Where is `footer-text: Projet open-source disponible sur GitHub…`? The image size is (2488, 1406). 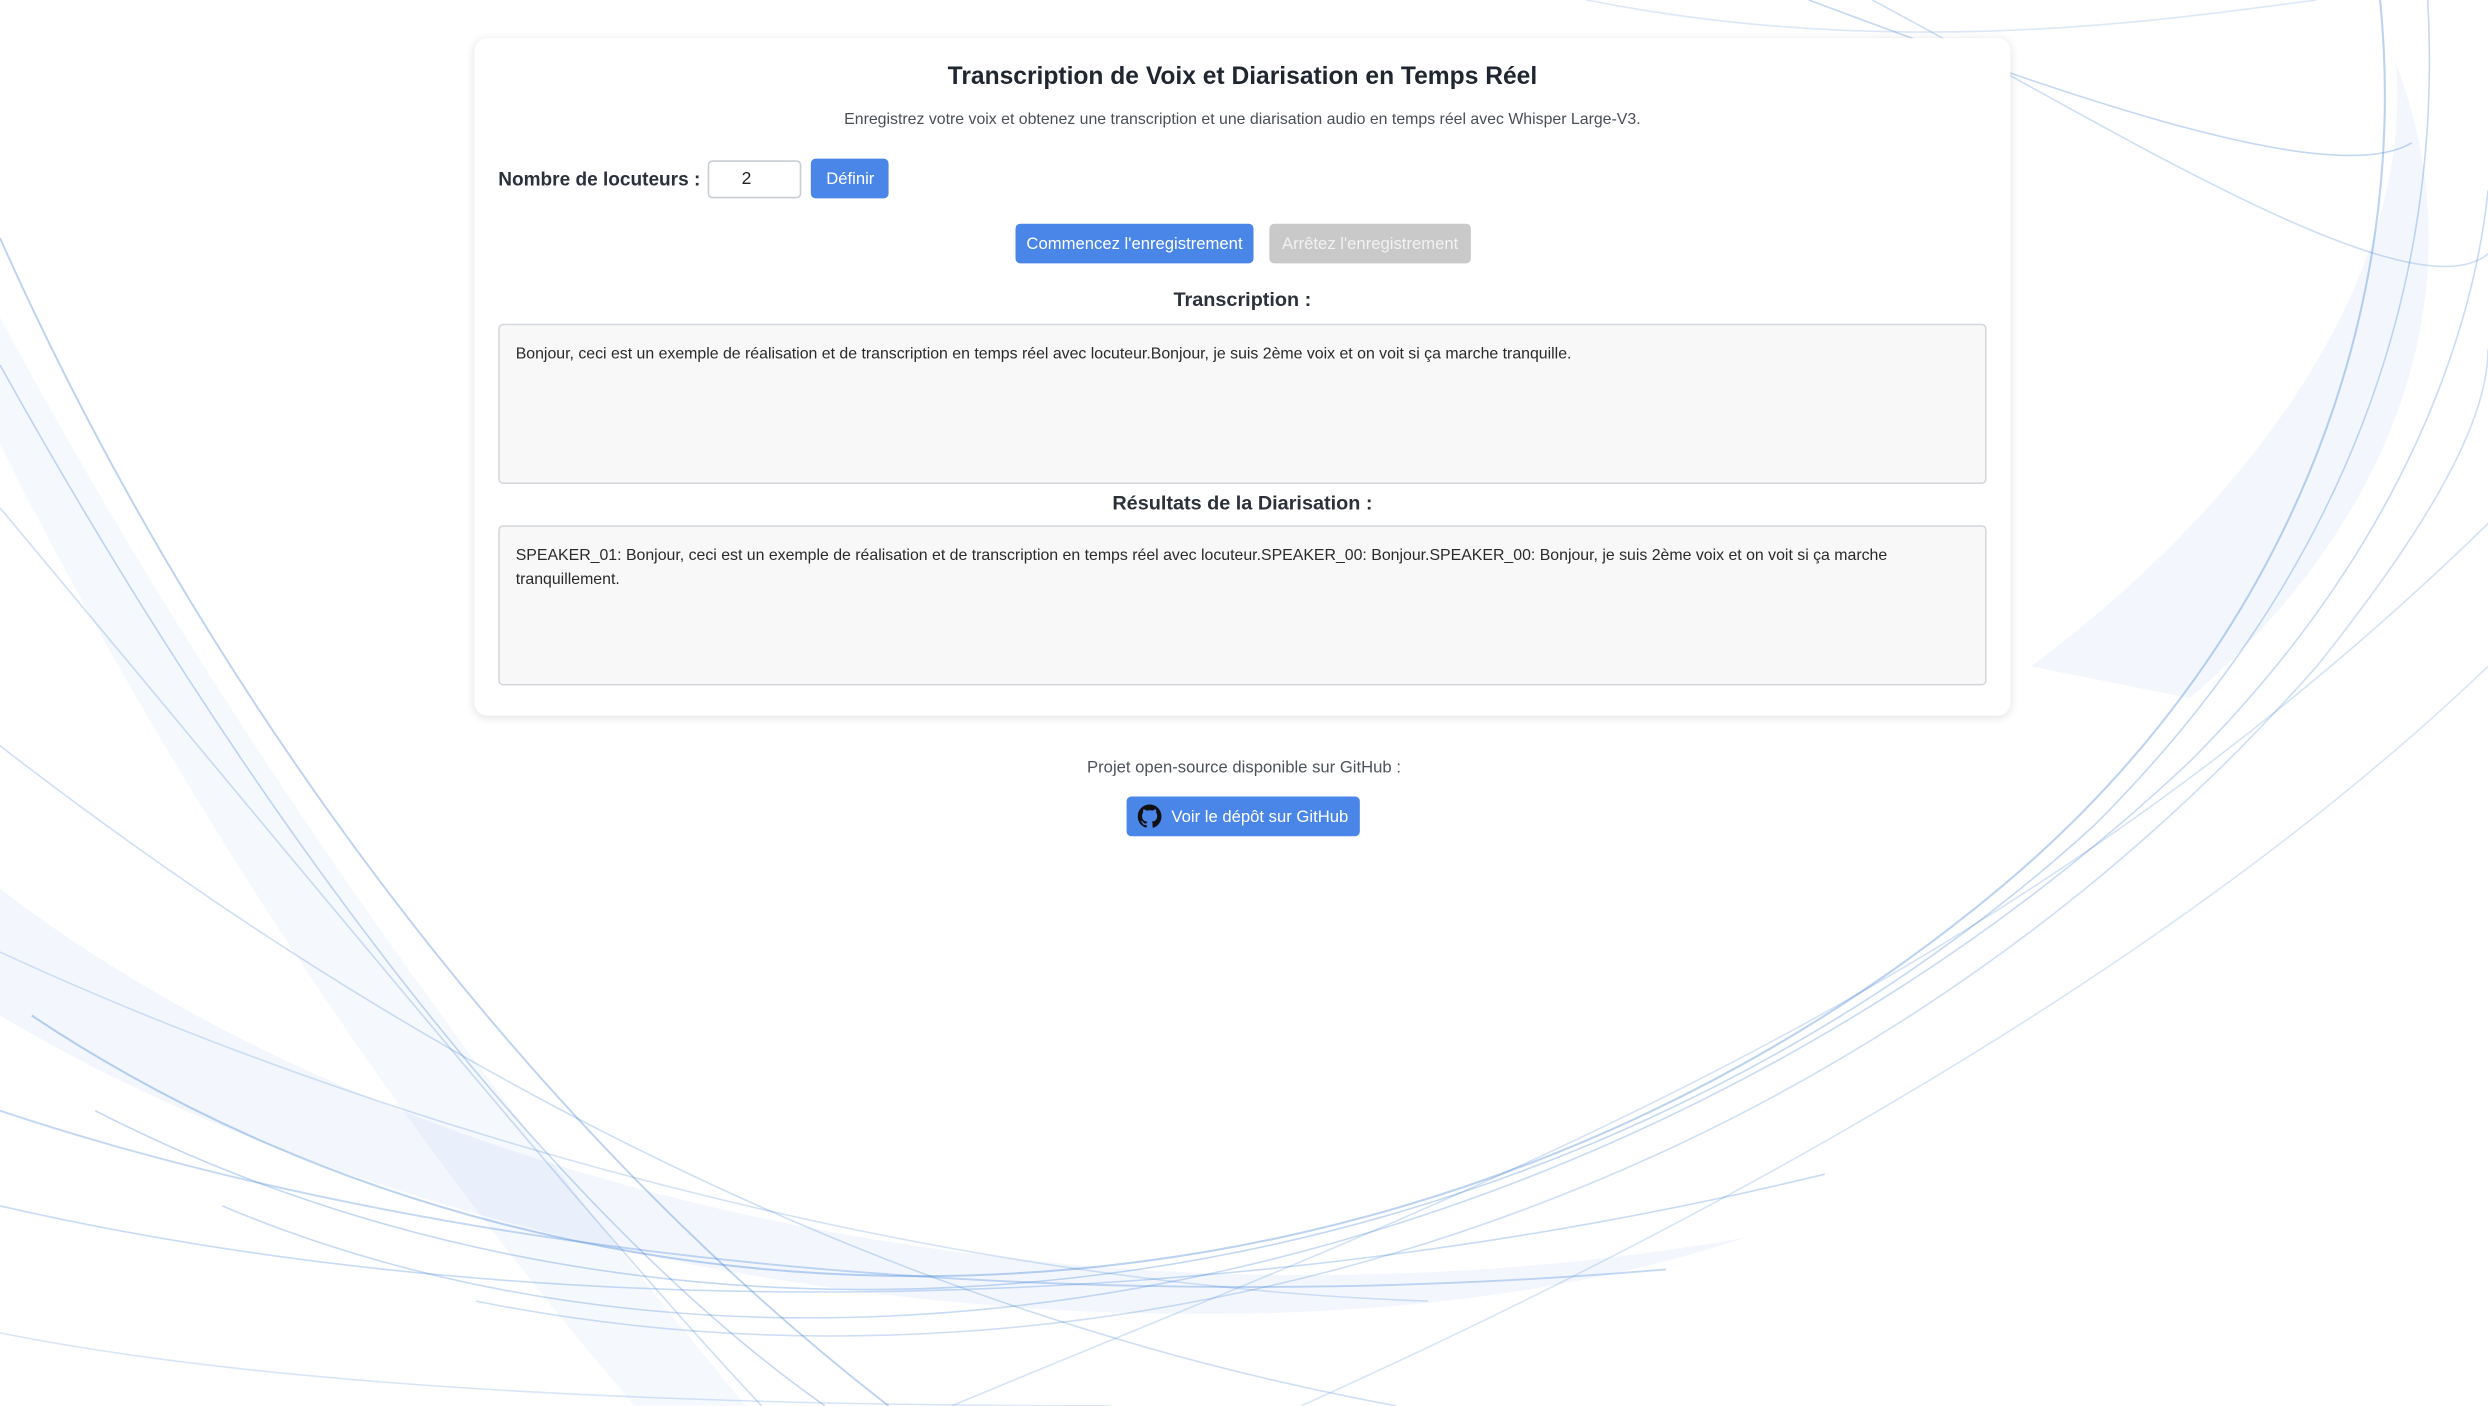 footer-text: Projet open-source disponible sur GitHub… is located at coordinates (1244, 768).